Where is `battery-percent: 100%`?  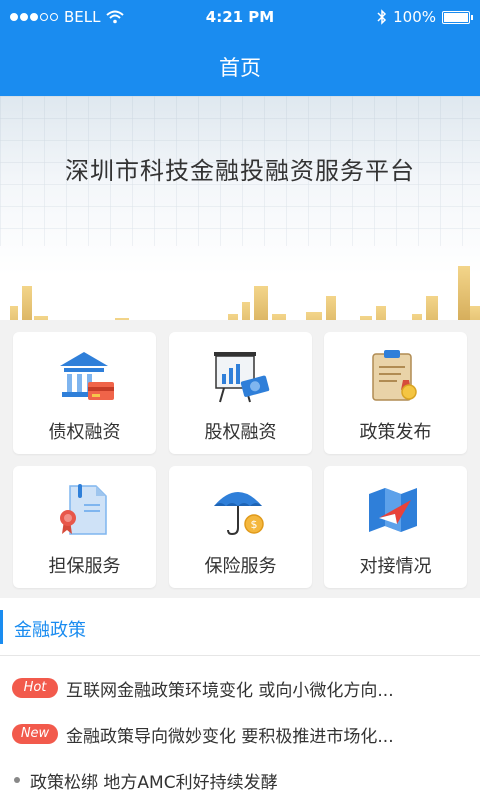 battery-percent: 100% is located at coordinates (414, 17).